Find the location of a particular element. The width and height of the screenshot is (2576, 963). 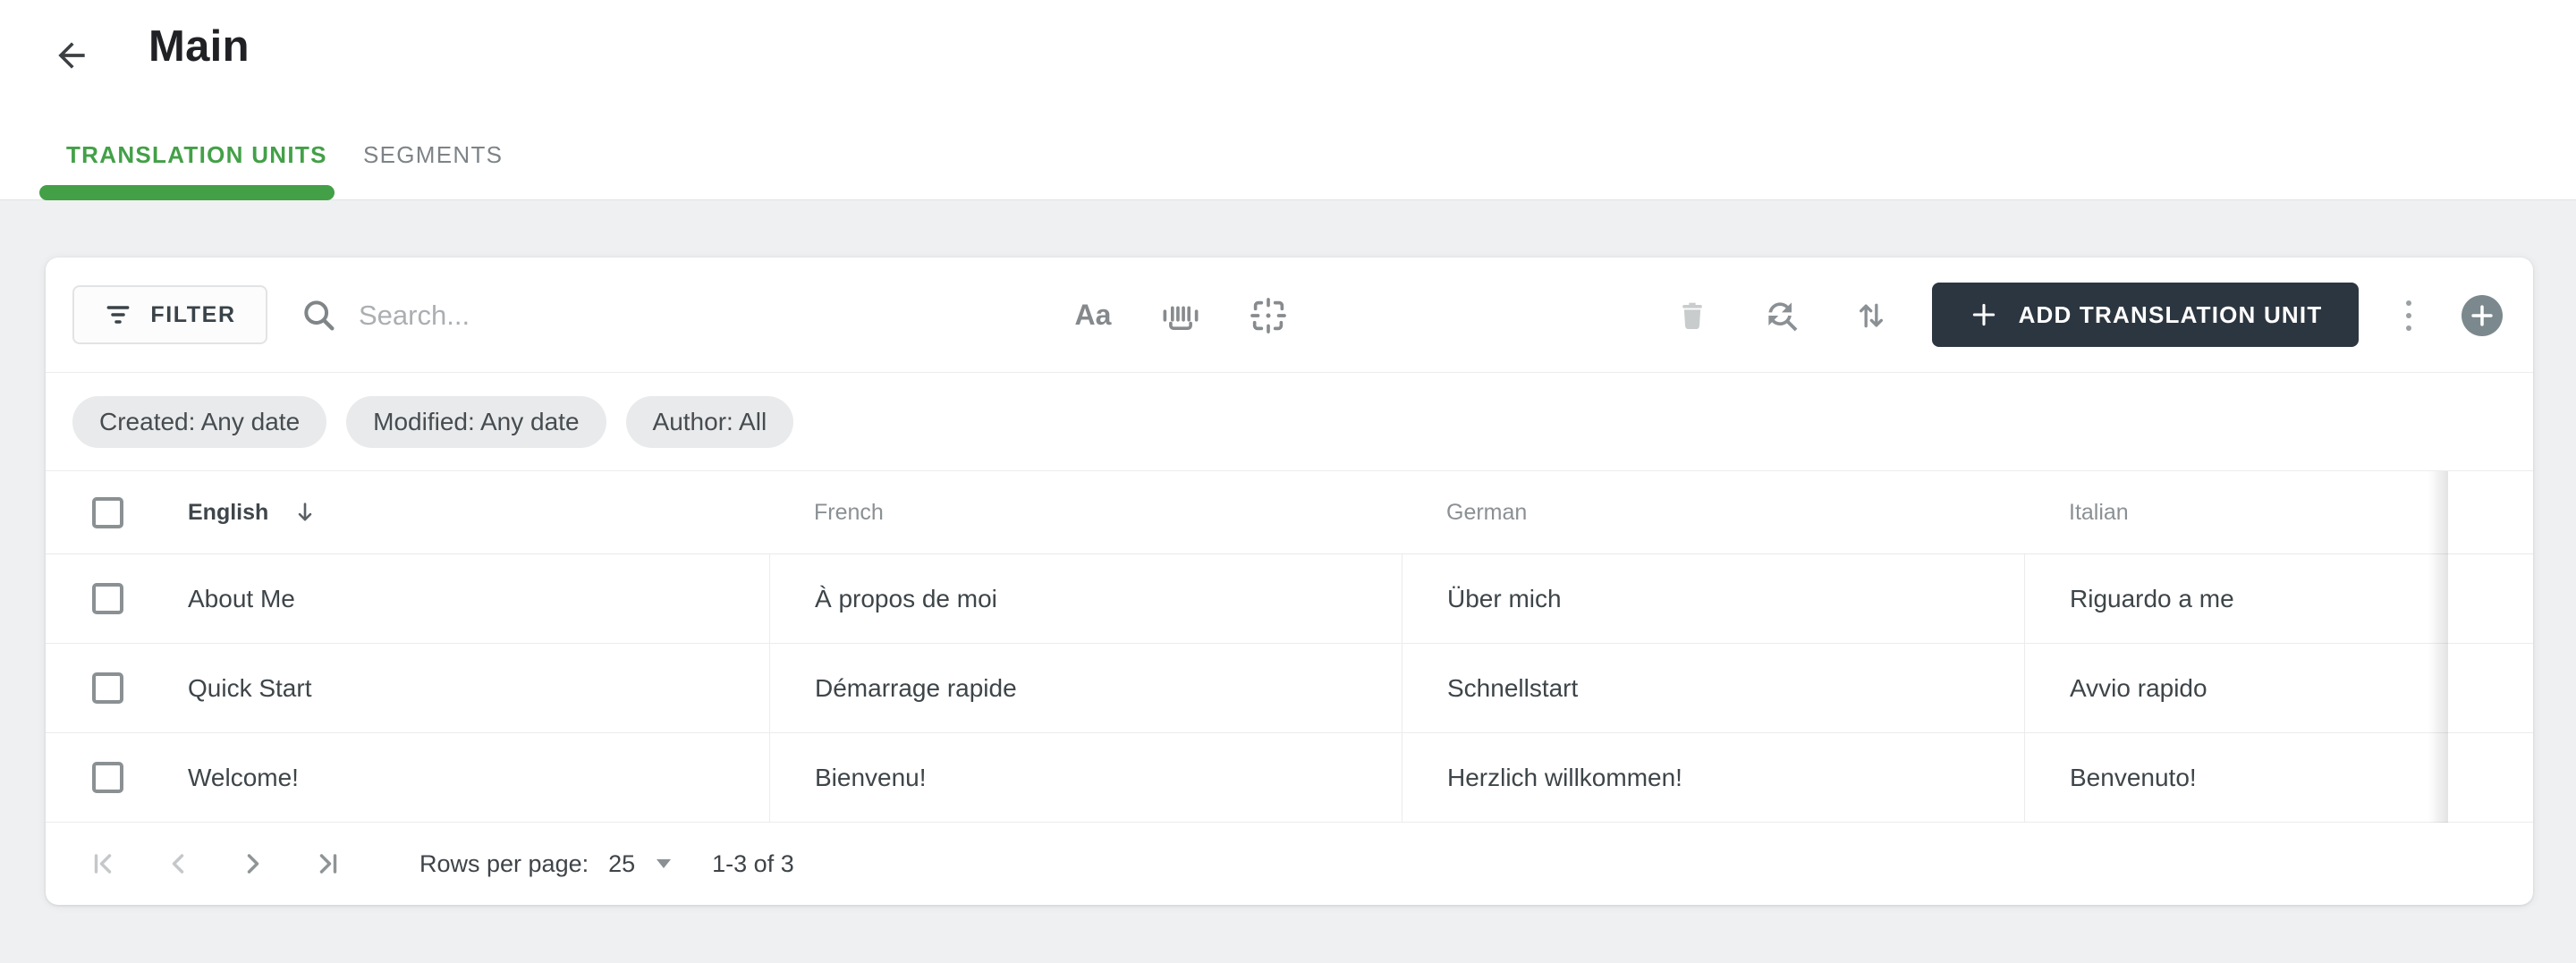

chevron-left-icon is located at coordinates (178, 864).